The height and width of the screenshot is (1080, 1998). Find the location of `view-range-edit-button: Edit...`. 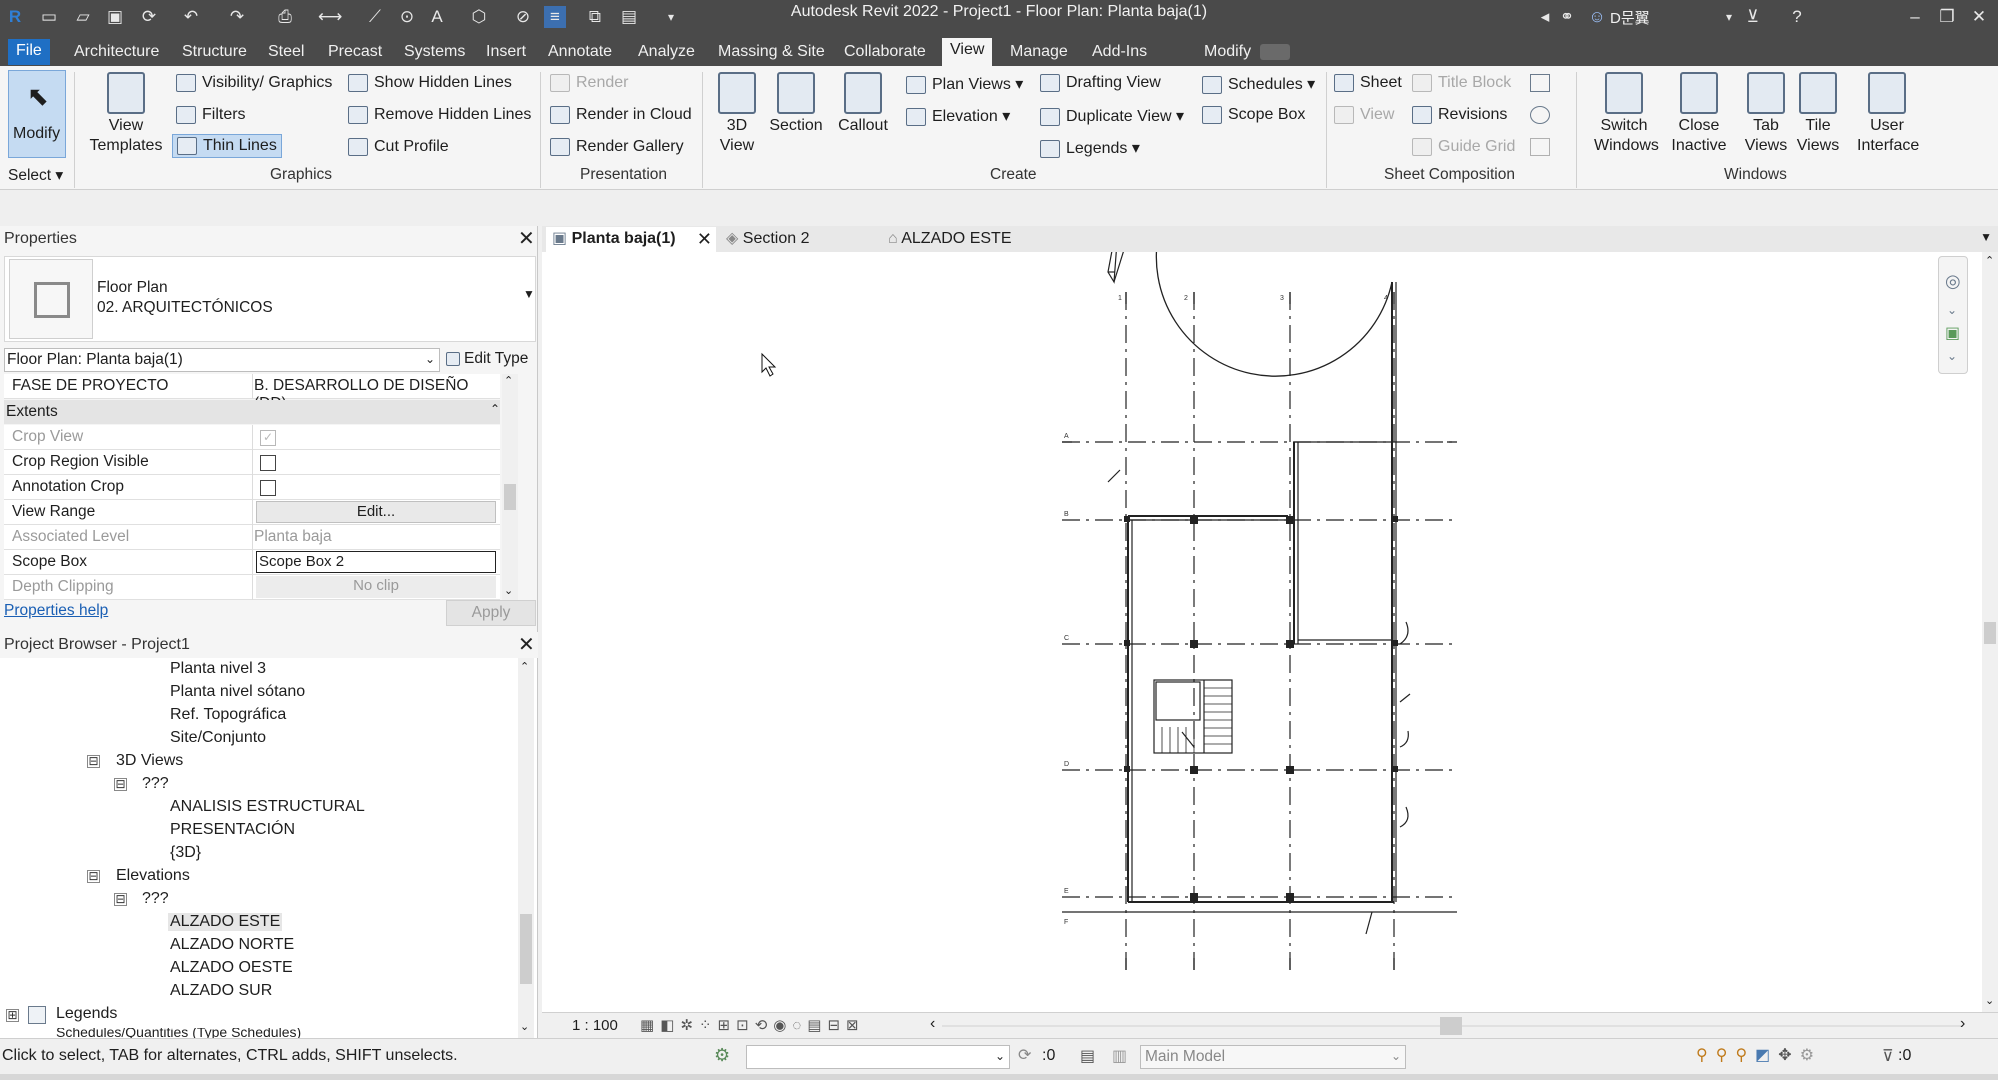

view-range-edit-button: Edit... is located at coordinates (376, 512).